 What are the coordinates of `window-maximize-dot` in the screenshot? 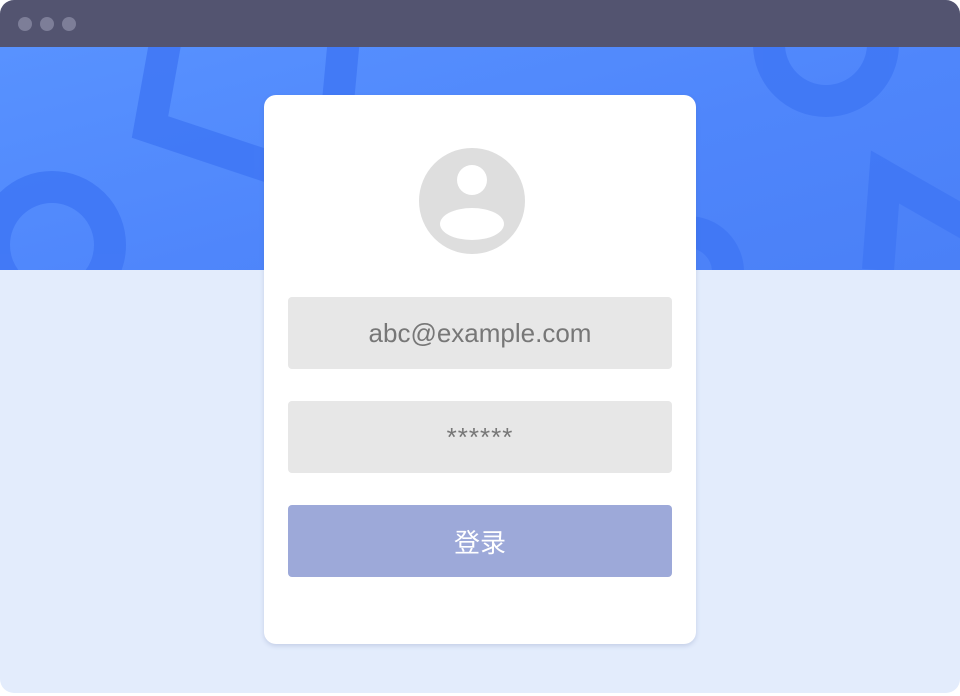 It's located at (69, 24).